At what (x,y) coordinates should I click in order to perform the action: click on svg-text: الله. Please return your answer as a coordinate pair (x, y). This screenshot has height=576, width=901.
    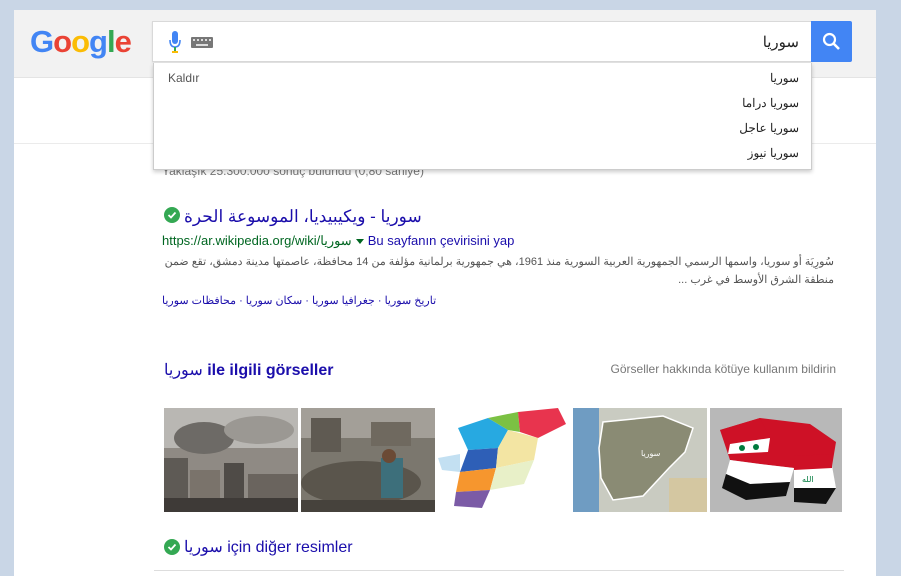
    Looking at the image, I should click on (808, 479).